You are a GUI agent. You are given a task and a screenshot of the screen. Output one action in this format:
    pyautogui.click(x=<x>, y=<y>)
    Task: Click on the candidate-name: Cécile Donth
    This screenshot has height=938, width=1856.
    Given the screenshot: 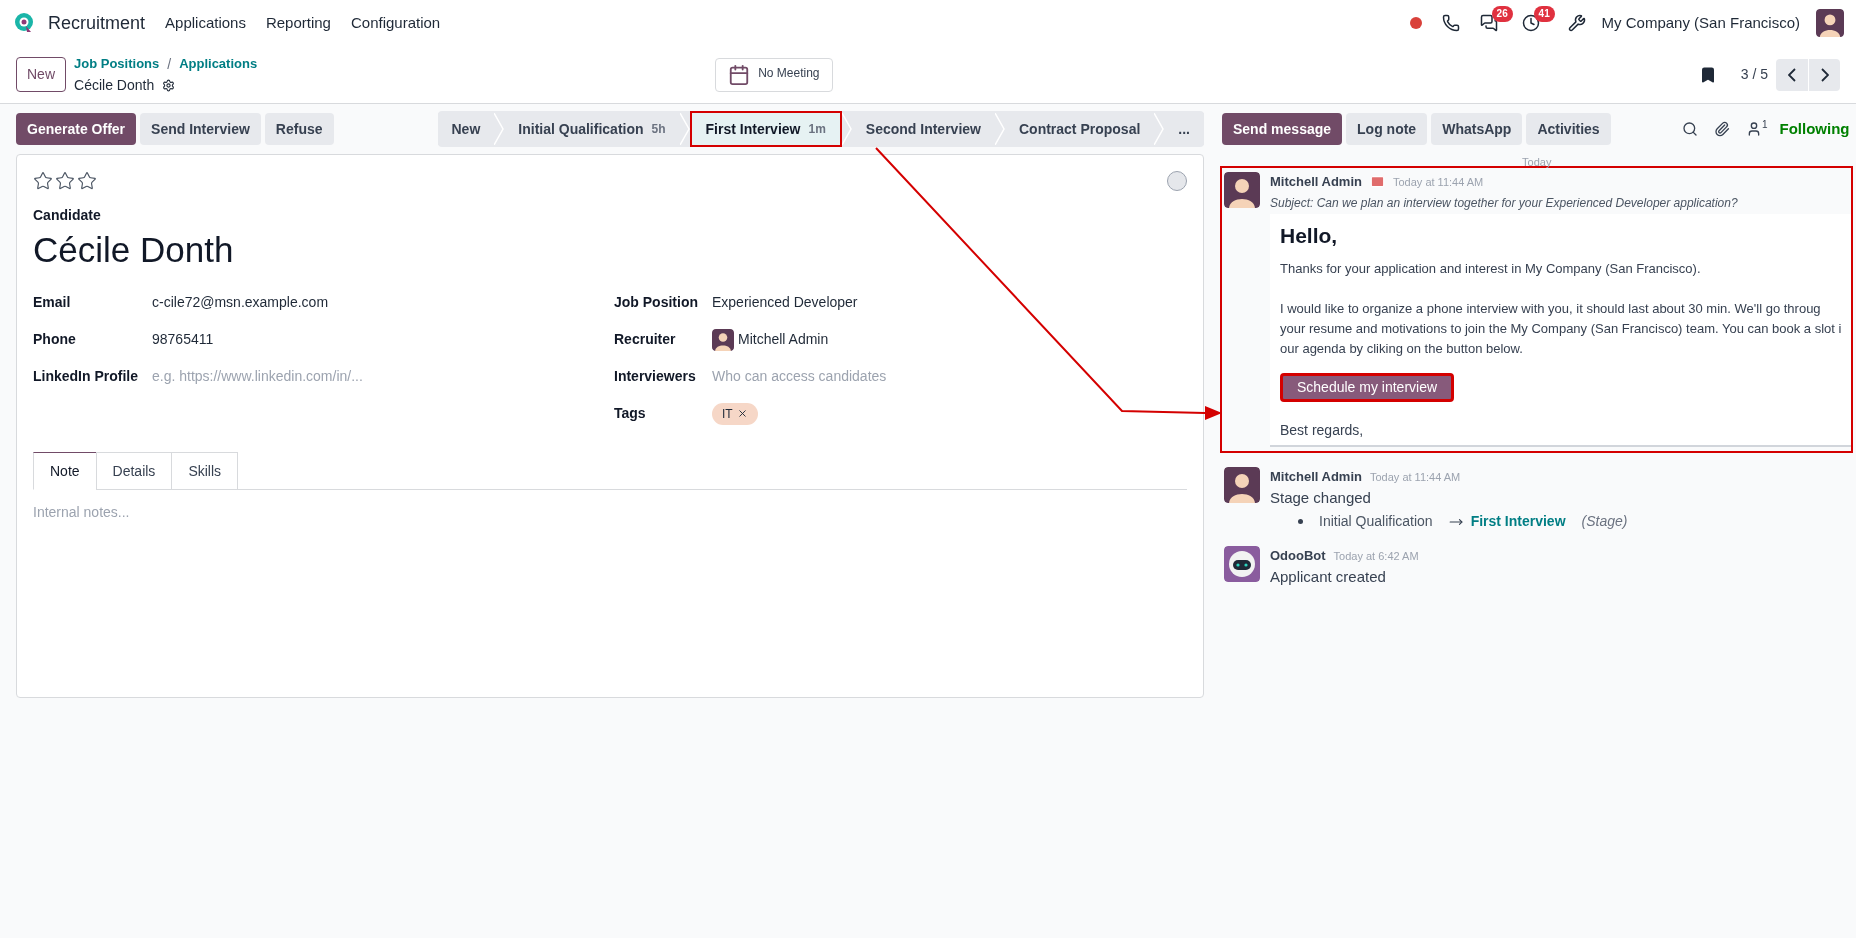 What is the action you would take?
    pyautogui.click(x=134, y=250)
    